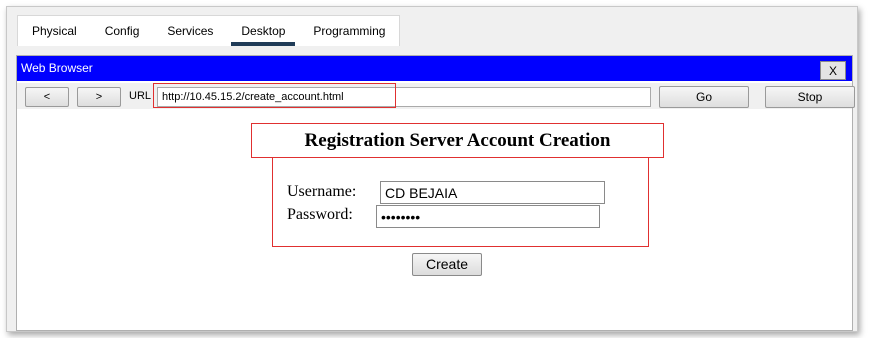 The width and height of the screenshot is (872, 338). I want to click on browser-titlebar: Web Browser, so click(434, 68).